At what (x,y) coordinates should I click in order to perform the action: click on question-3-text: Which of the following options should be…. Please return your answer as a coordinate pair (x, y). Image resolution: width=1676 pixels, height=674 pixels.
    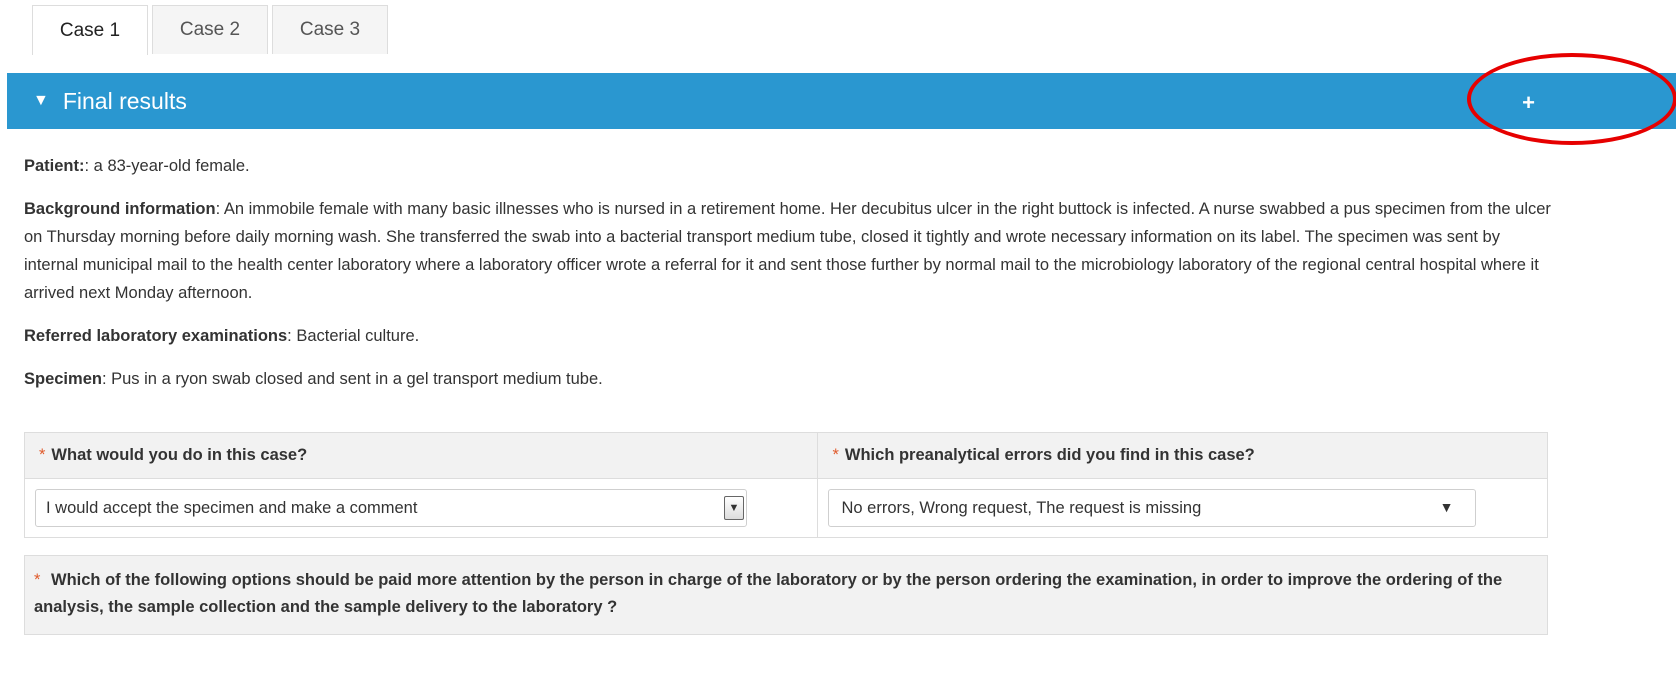
    Looking at the image, I should click on (768, 593).